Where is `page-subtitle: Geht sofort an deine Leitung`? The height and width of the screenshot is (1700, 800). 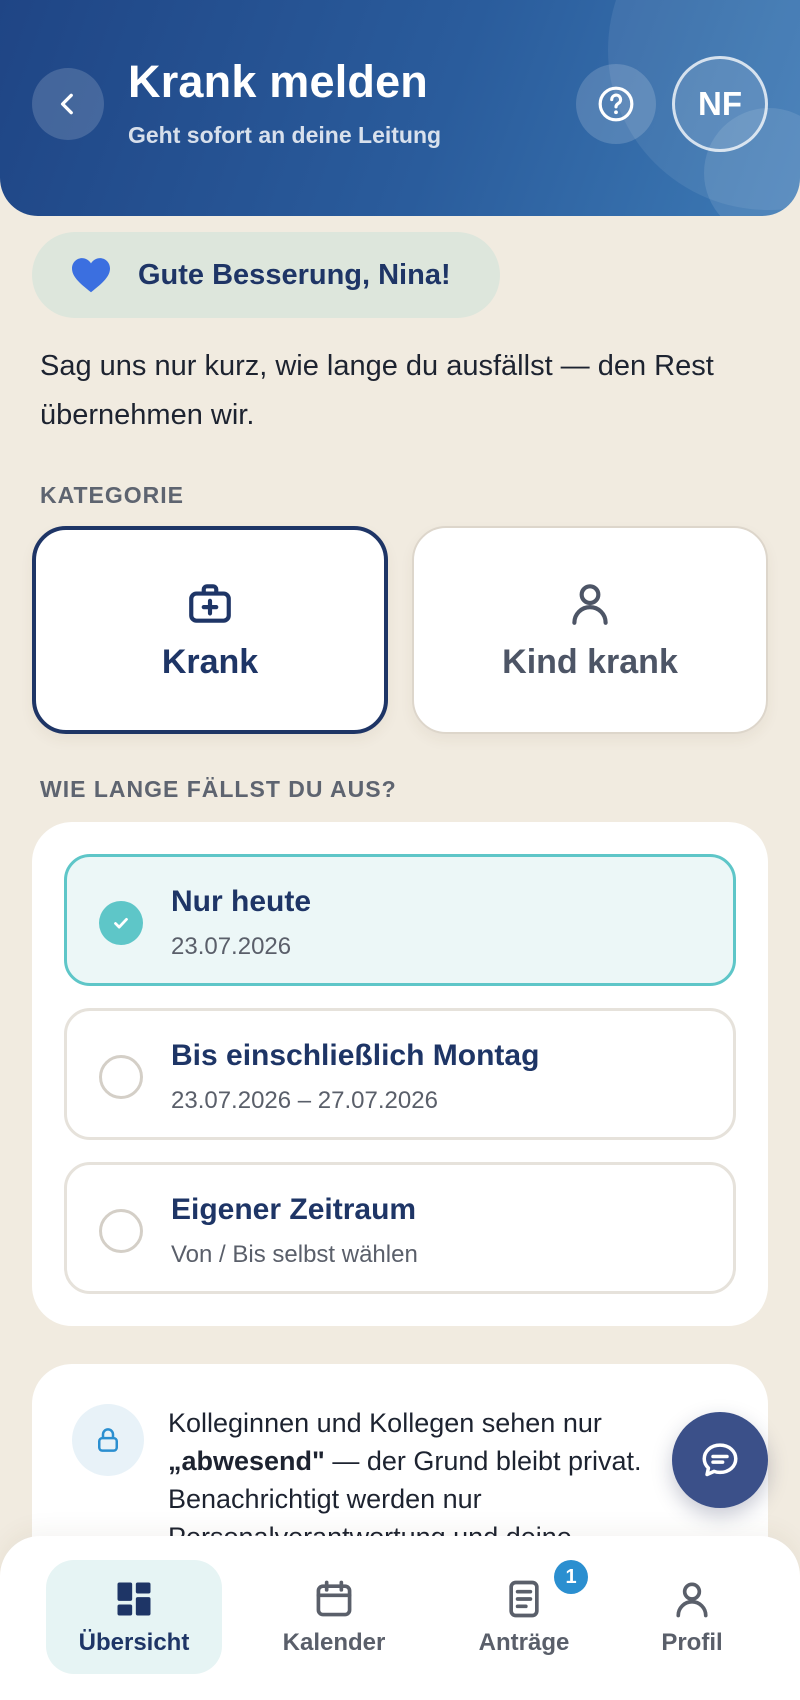 page-subtitle: Geht sofort an deine Leitung is located at coordinates (285, 135).